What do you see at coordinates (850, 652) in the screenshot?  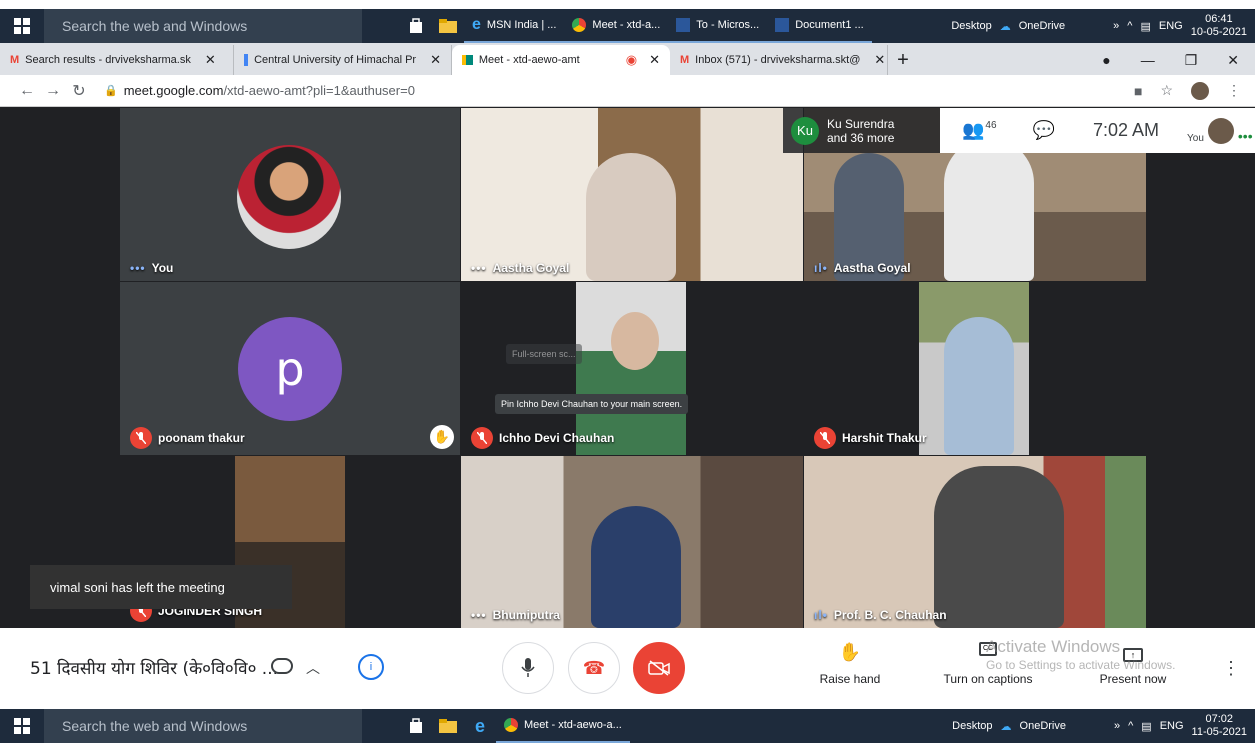 I see `hand-icon: ✋` at bounding box center [850, 652].